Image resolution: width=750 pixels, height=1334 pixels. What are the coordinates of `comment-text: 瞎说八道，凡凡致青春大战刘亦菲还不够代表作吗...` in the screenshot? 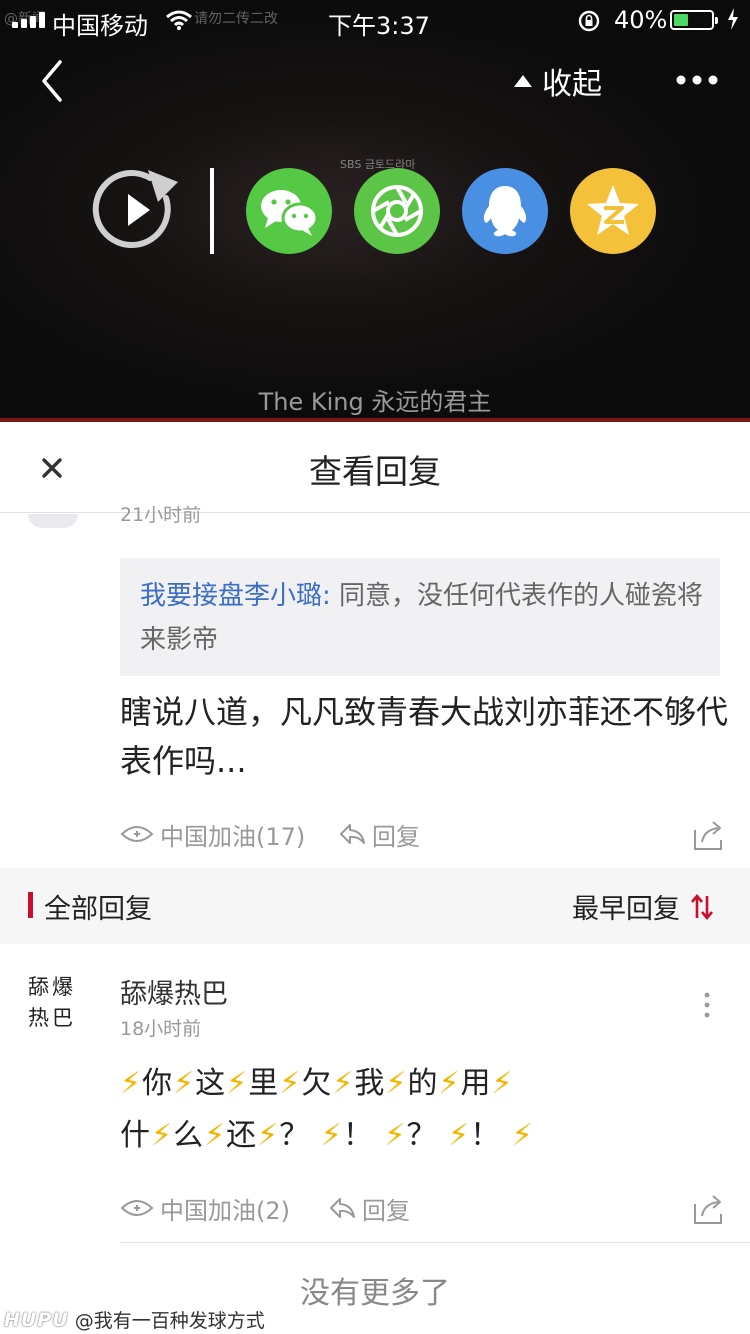 It's located at (424, 736).